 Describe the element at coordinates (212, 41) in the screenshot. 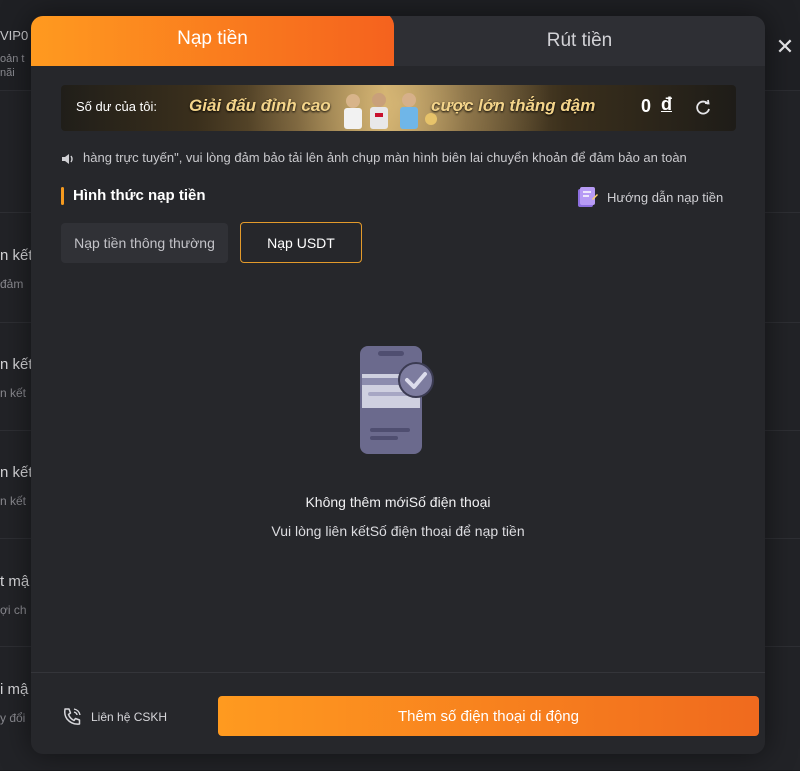

I see `tab-deposit: Nạp tiền` at that location.